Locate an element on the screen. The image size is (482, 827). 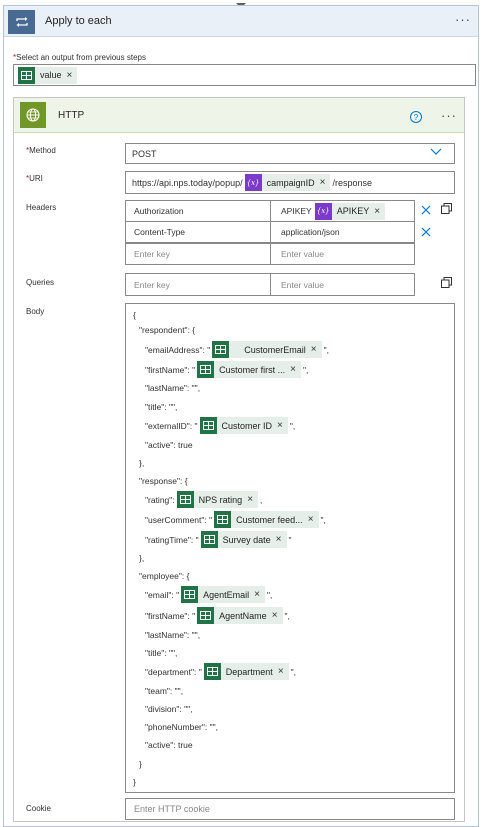
loop-icon is located at coordinates (21, 22).